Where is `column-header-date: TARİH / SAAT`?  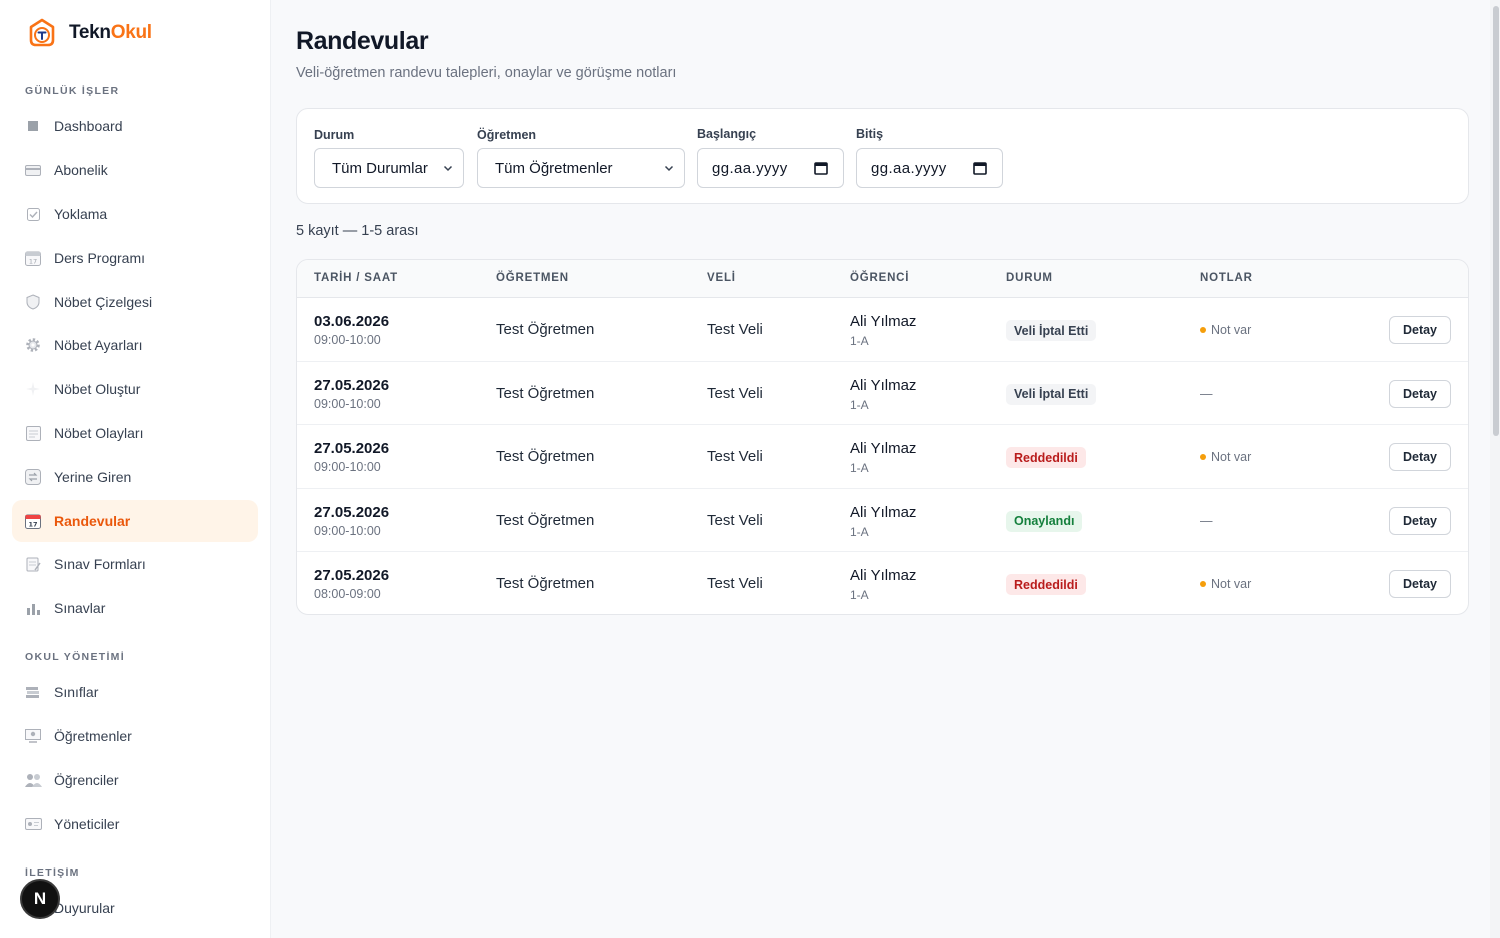 column-header-date: TARİH / SAAT is located at coordinates (356, 278).